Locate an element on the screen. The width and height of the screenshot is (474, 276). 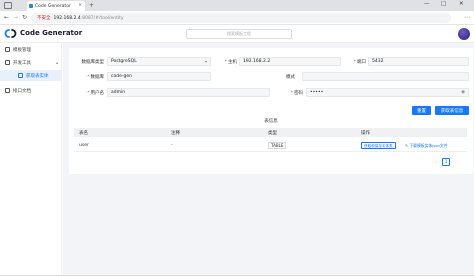
sidebar-item-label: 模板管理 is located at coordinates (22, 50).